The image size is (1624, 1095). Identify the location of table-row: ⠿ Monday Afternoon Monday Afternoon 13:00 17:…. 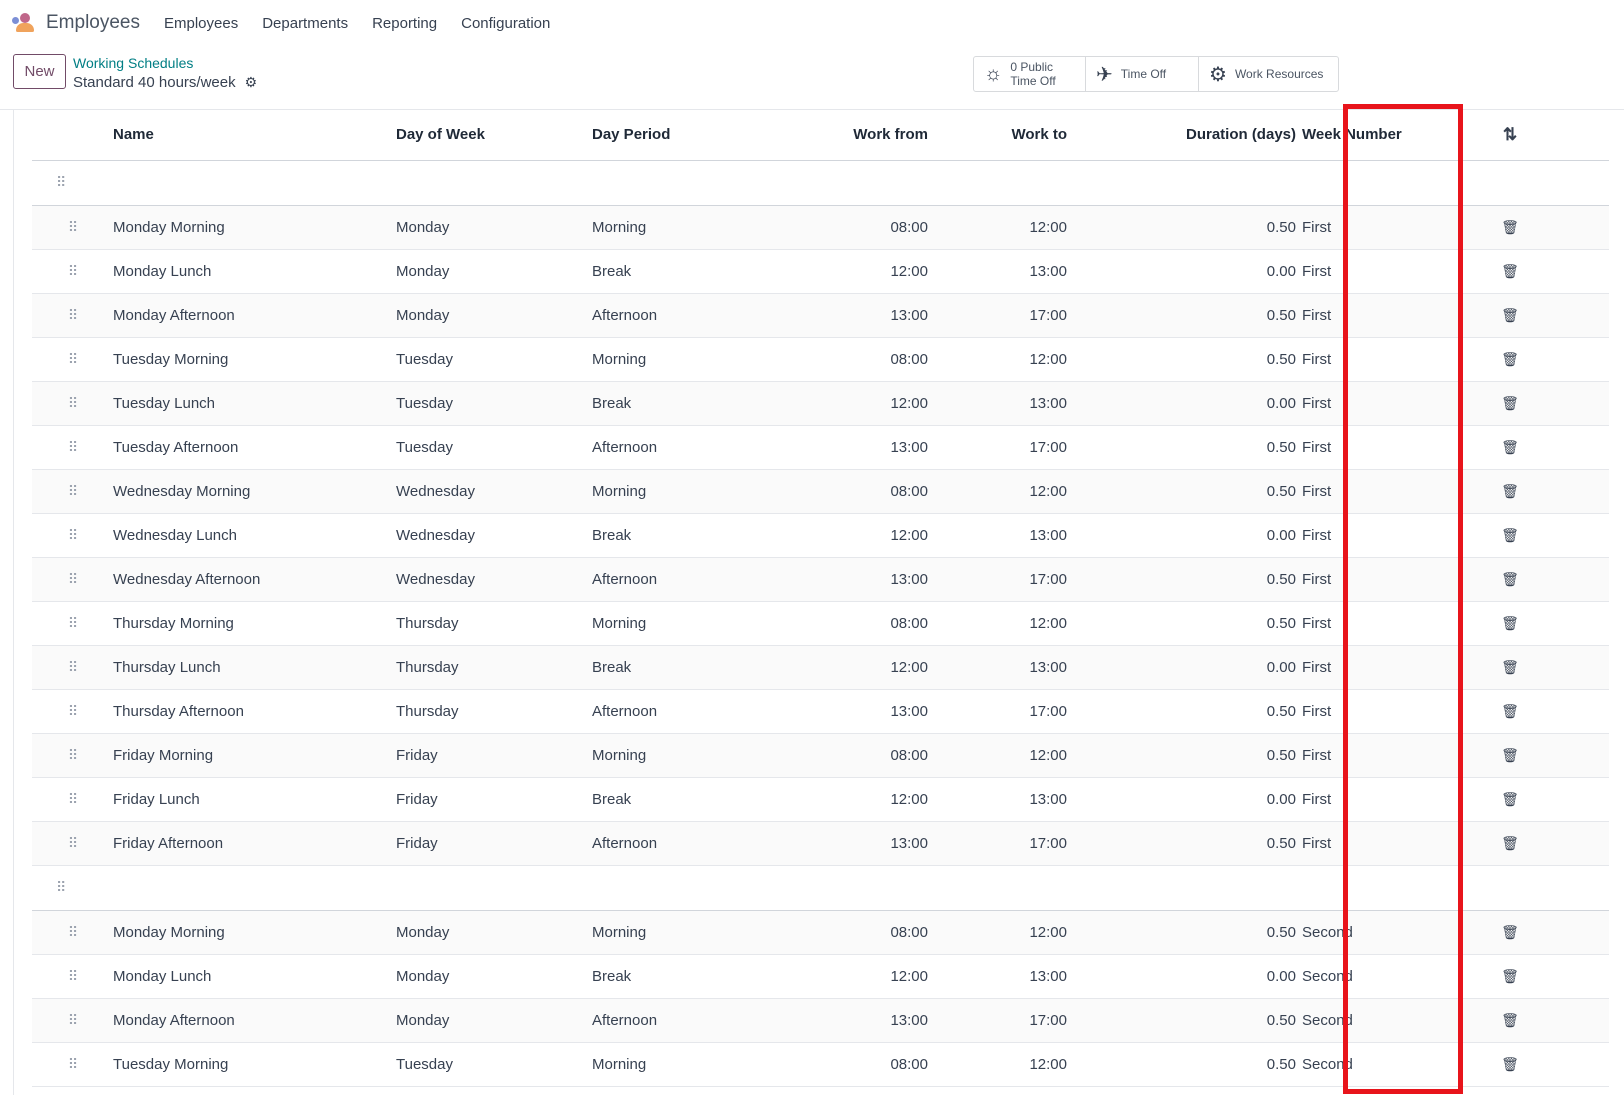
(820, 315).